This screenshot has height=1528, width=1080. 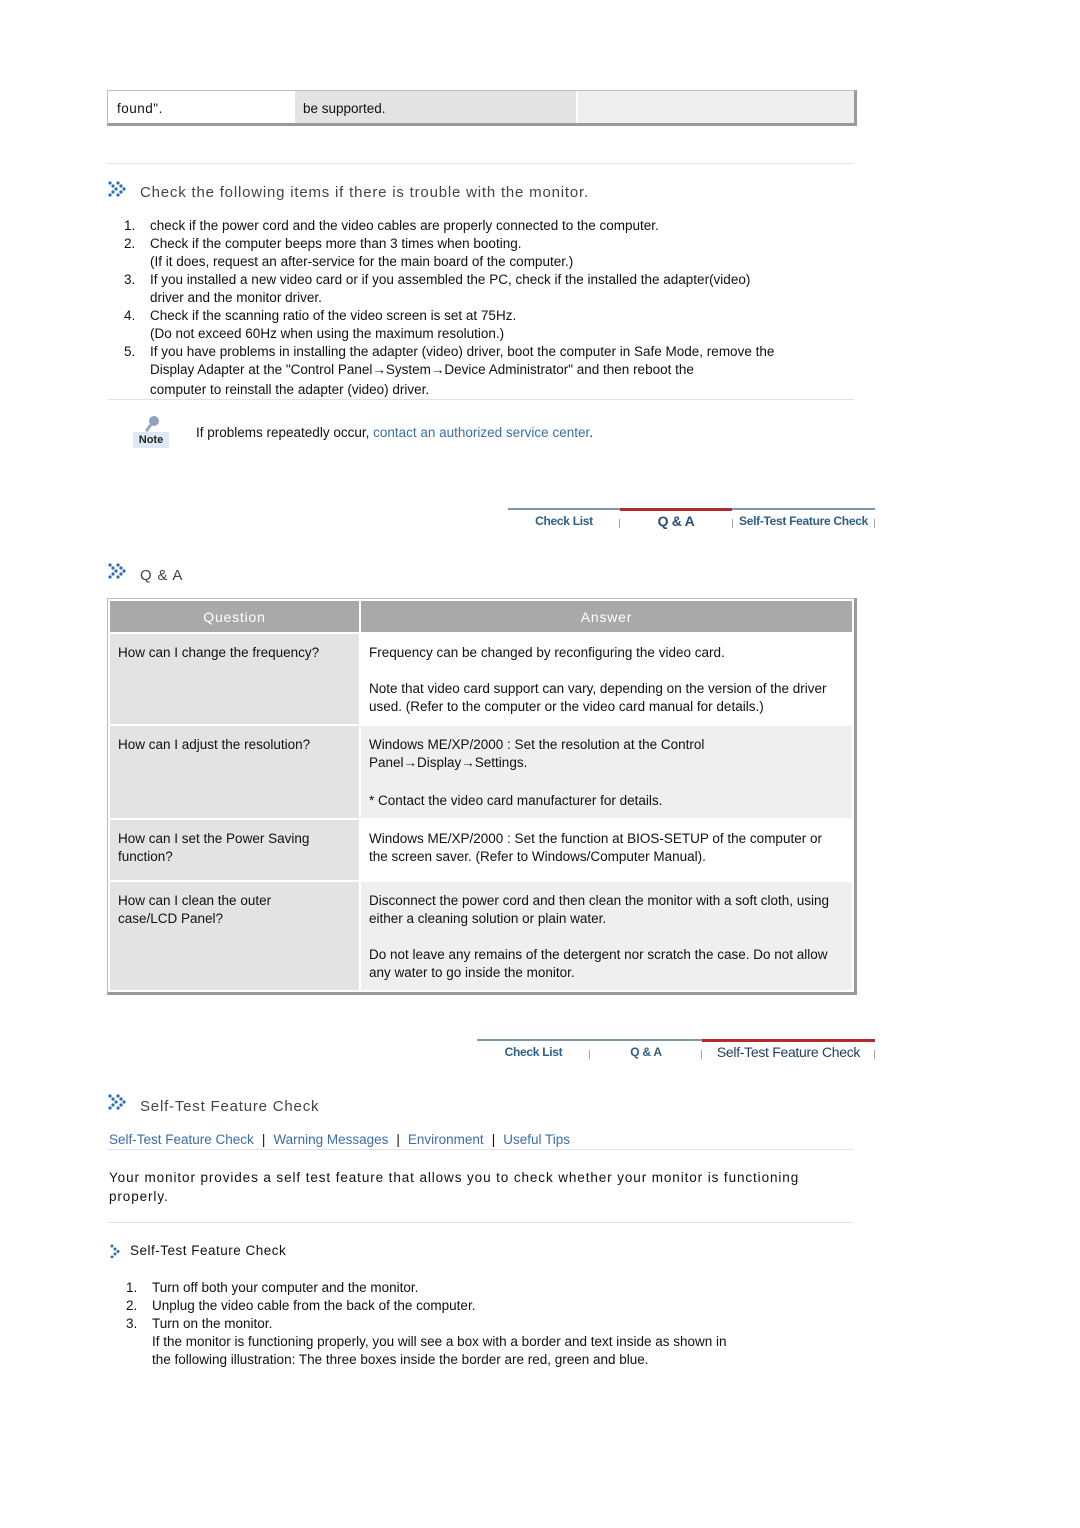 I want to click on subsection-title: Self-Test Feature Check, so click(x=208, y=1250).